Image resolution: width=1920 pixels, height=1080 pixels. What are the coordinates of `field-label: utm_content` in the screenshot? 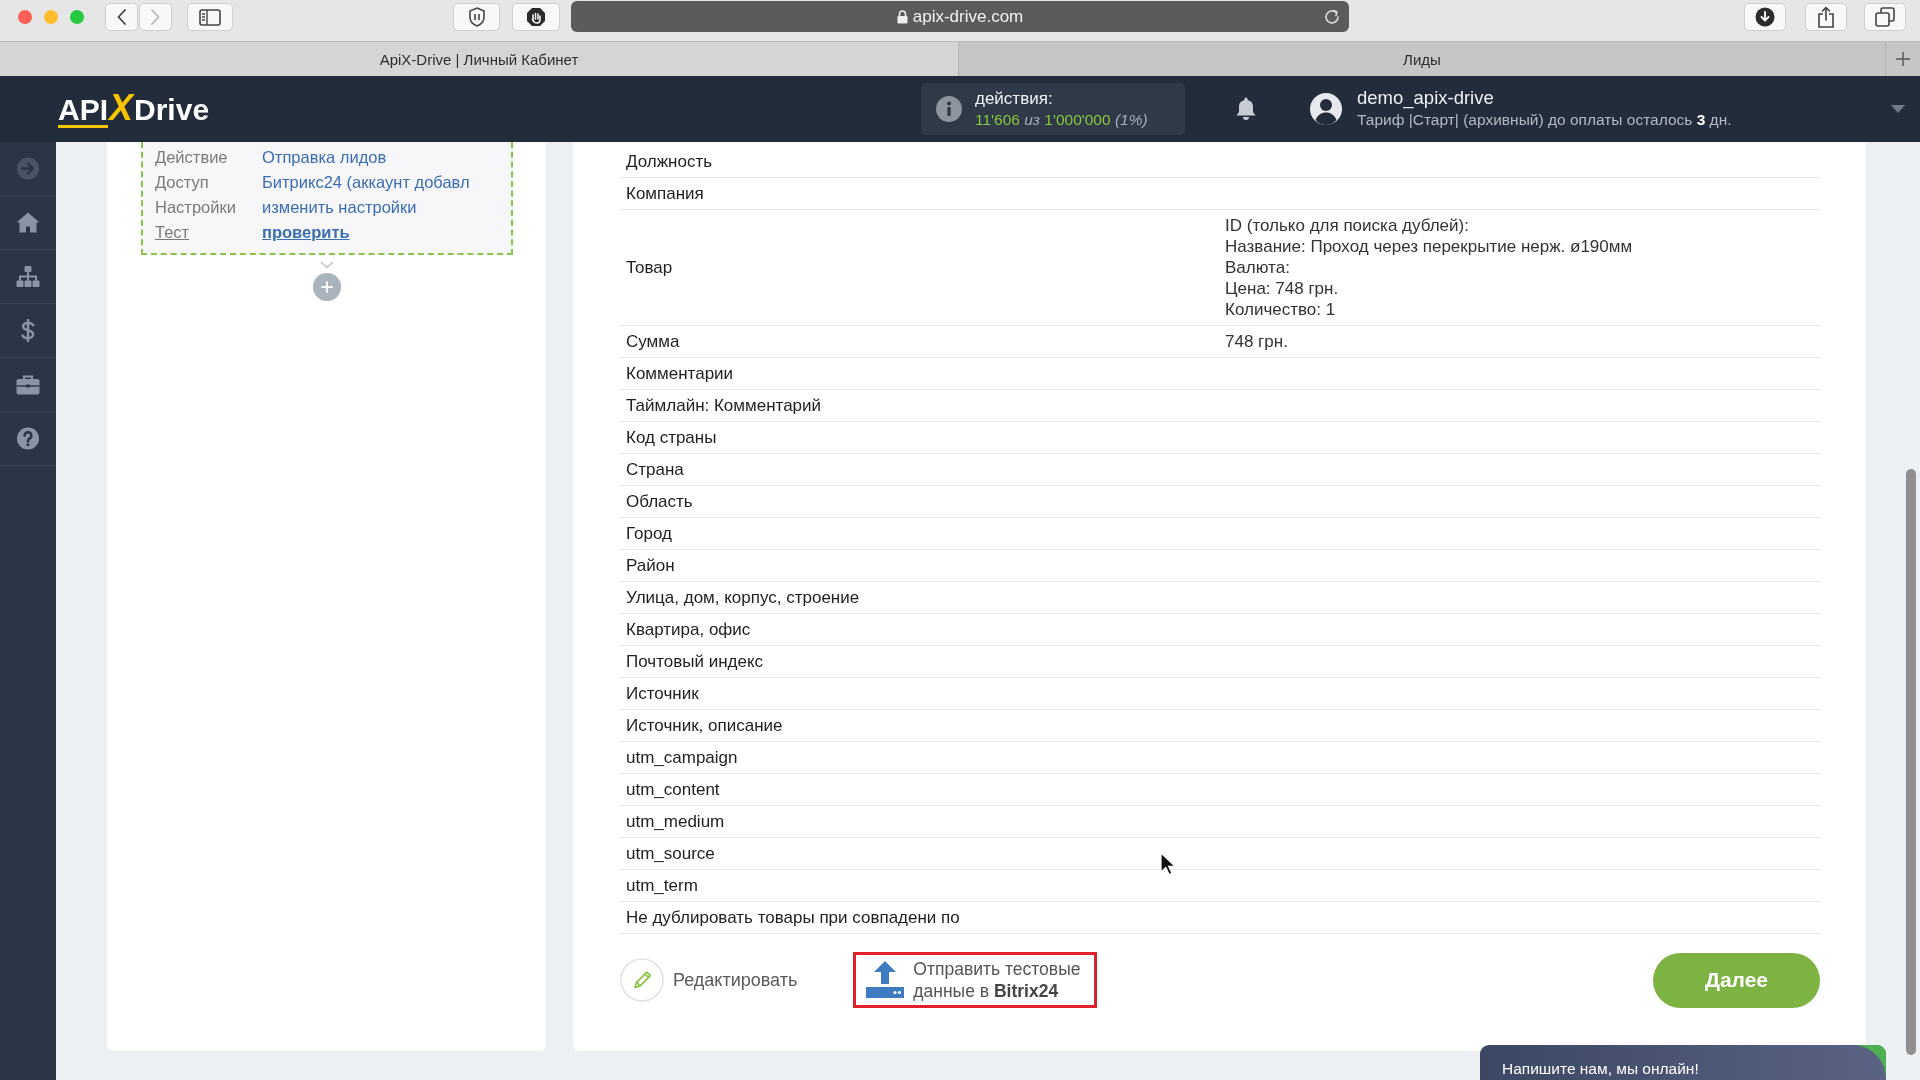 It's located at (673, 789).